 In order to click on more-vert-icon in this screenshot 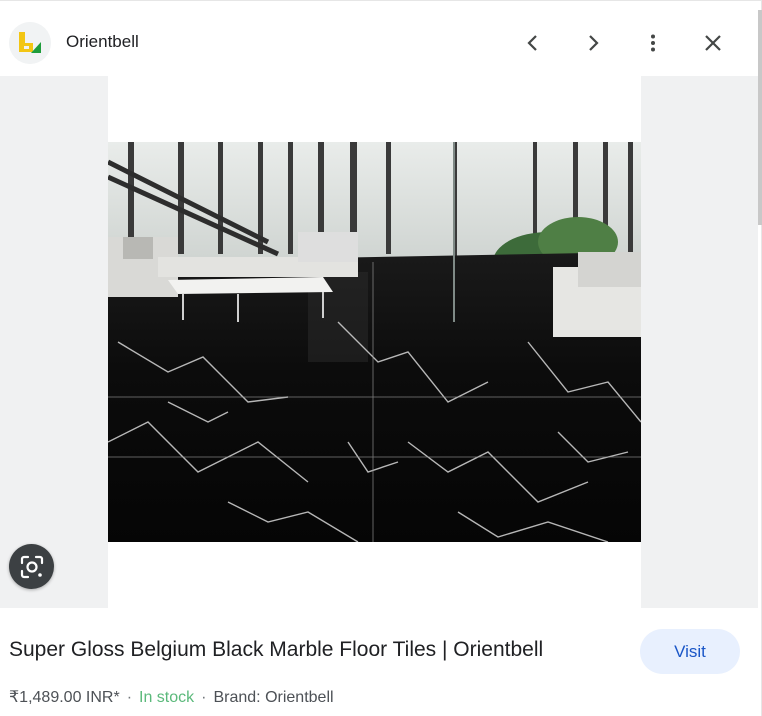, I will do `click(653, 43)`.